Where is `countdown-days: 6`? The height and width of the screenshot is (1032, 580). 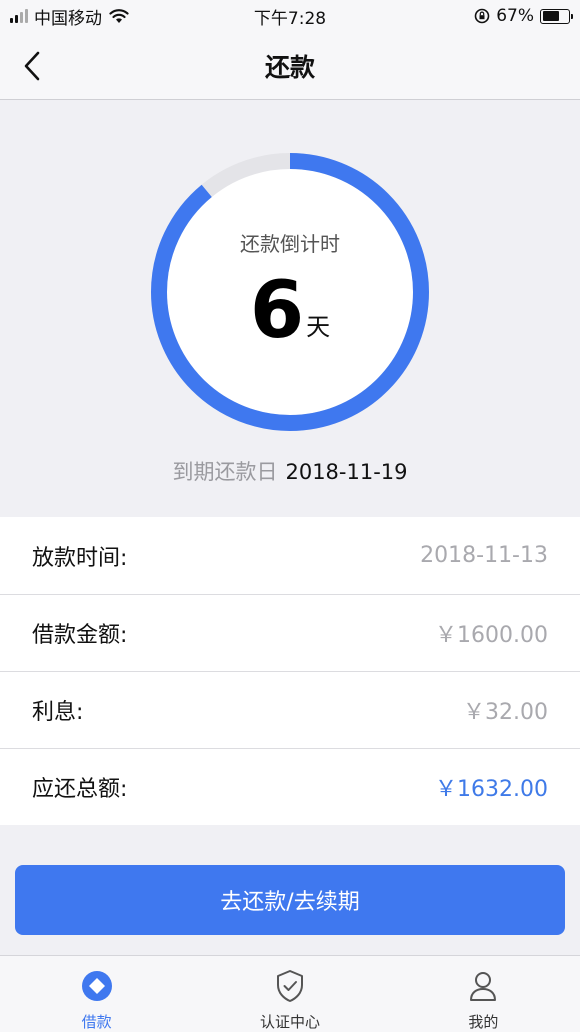
countdown-days: 6 is located at coordinates (277, 311).